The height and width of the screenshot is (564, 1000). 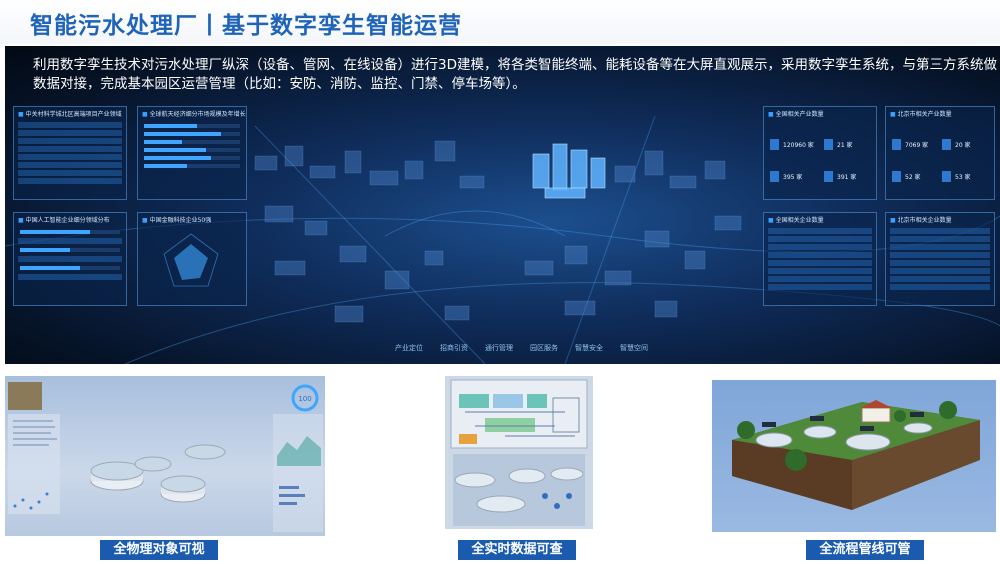 I want to click on nav-item: 招商引资, so click(x=454, y=348).